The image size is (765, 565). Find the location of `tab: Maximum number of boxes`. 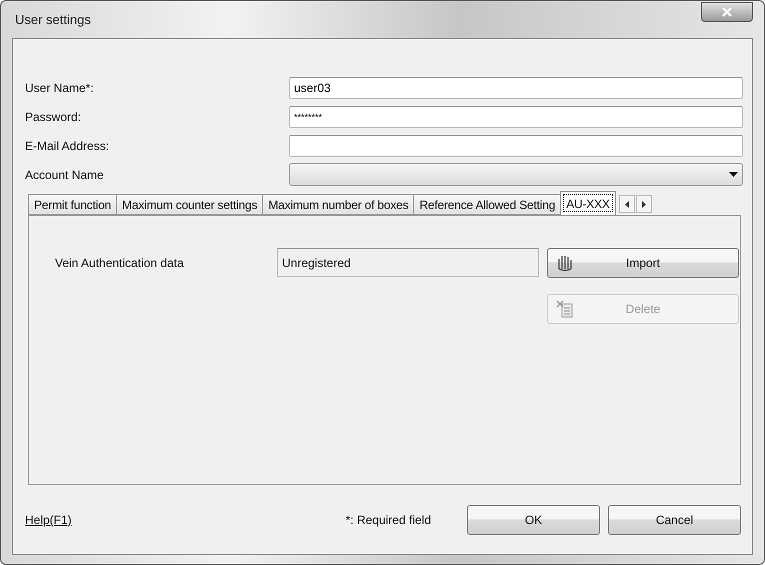

tab: Maximum number of boxes is located at coordinates (338, 204).